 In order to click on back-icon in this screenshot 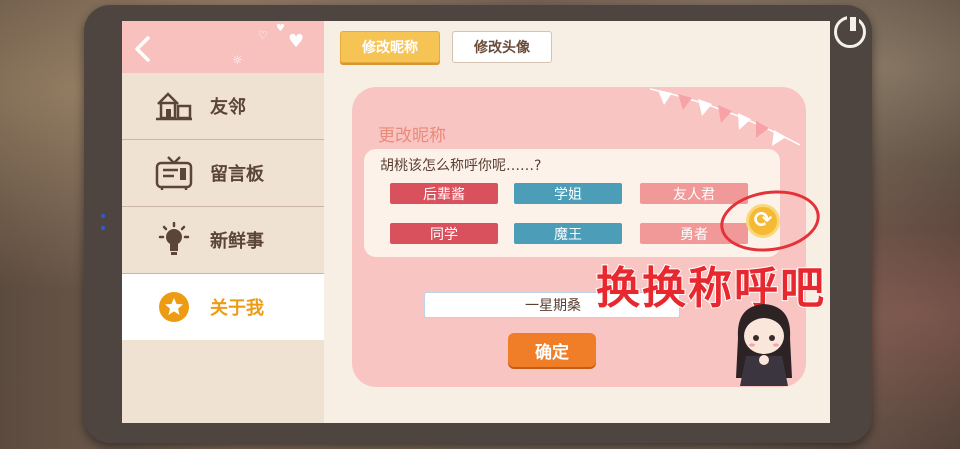, I will do `click(144, 48)`.